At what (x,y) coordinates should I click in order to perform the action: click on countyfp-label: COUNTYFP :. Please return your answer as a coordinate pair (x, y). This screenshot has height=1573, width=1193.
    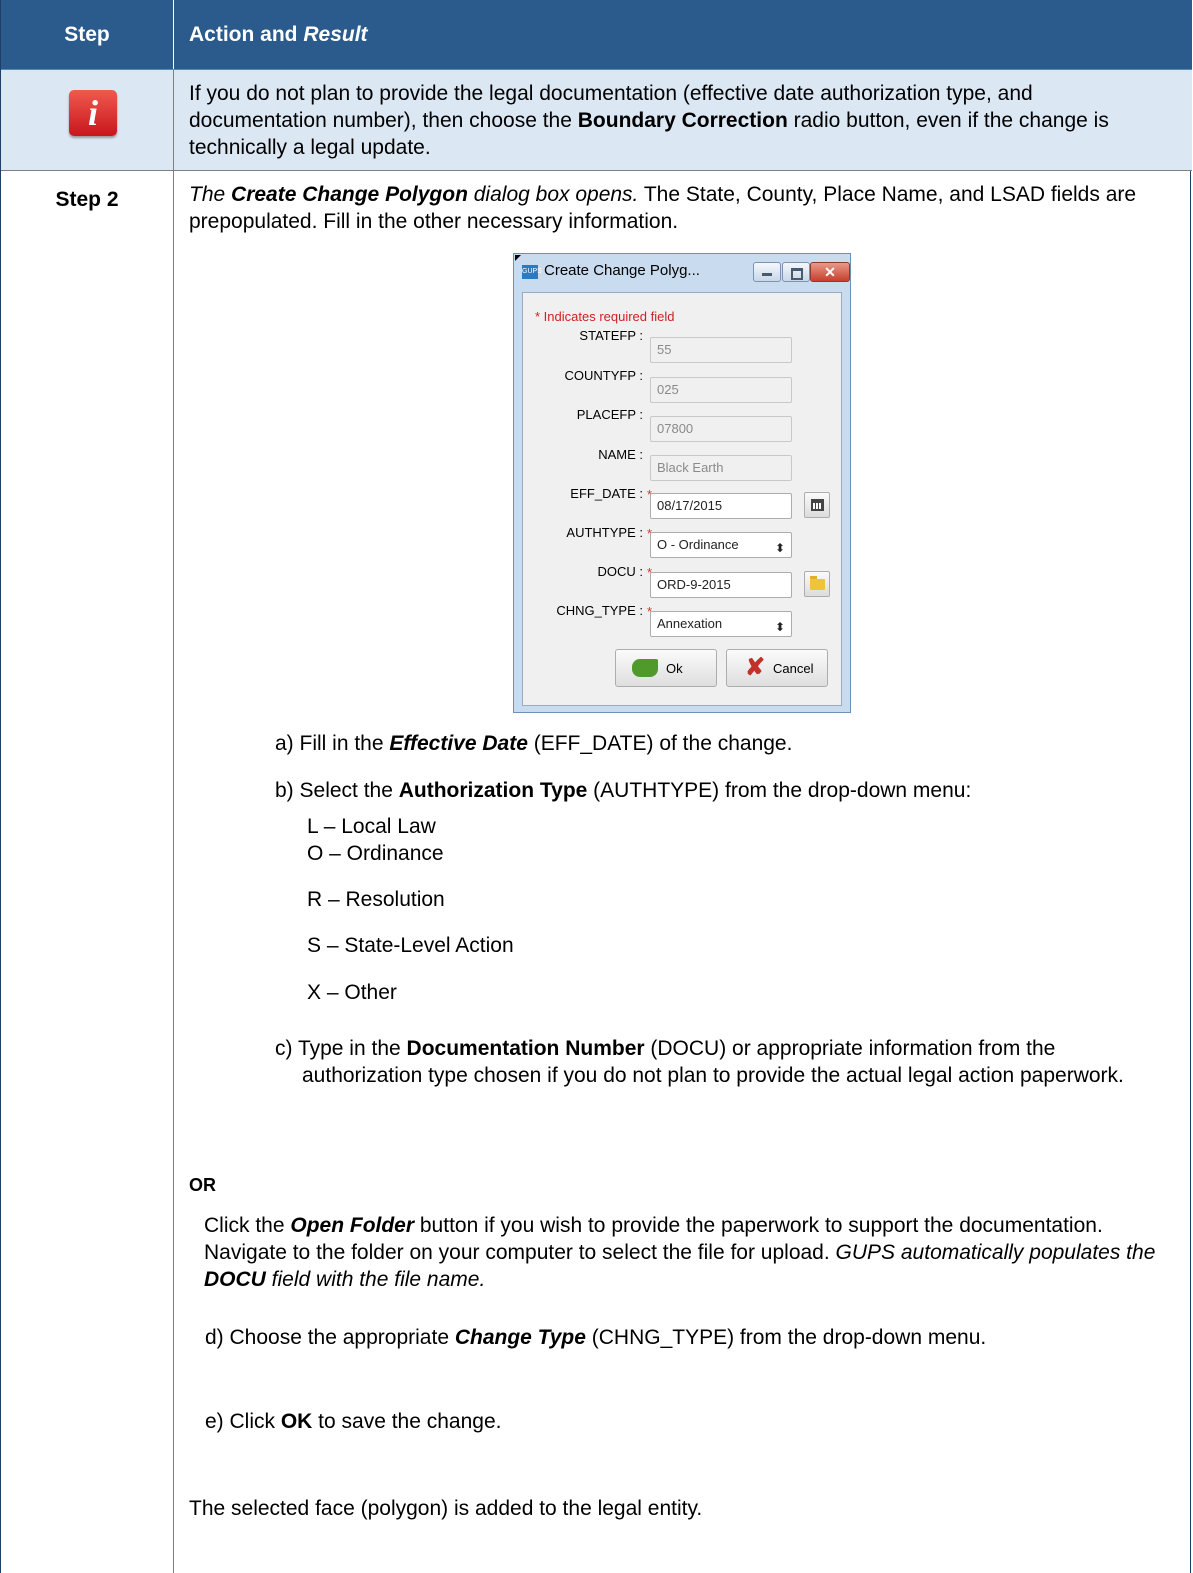
    Looking at the image, I should click on (604, 375).